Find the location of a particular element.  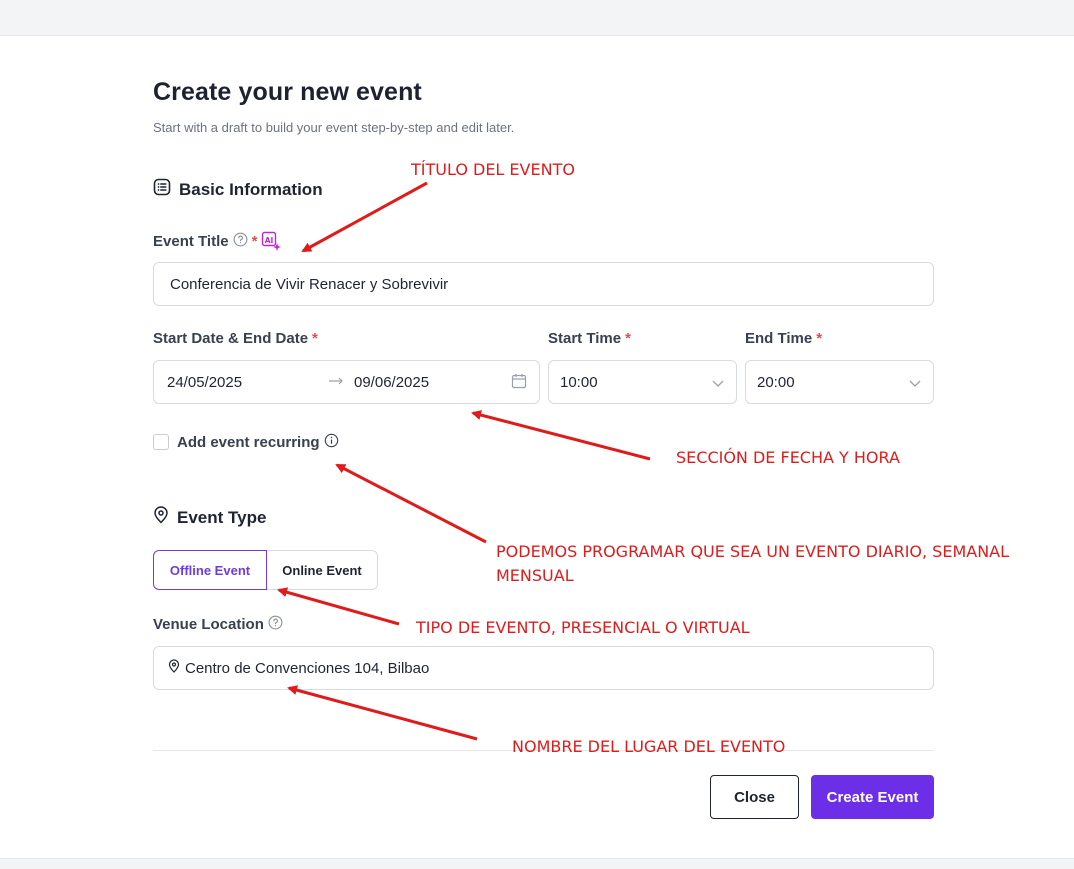

date-range-picker: 24/05/2025 09/06/2025 is located at coordinates (346, 382).